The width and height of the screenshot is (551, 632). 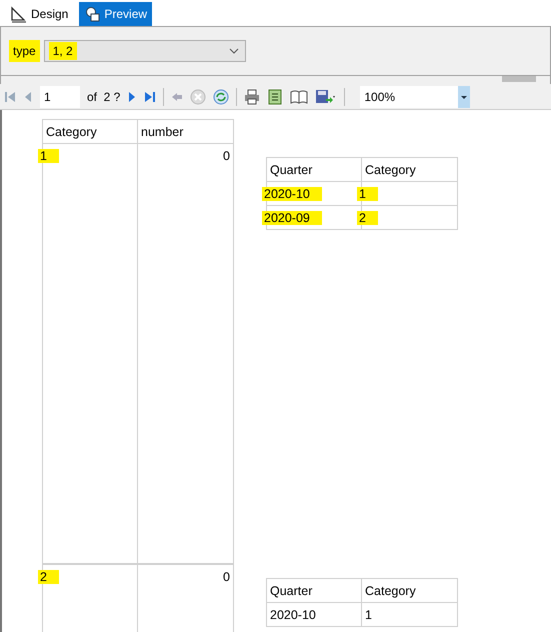 What do you see at coordinates (60, 97) in the screenshot?
I see `page-number-field: 1` at bounding box center [60, 97].